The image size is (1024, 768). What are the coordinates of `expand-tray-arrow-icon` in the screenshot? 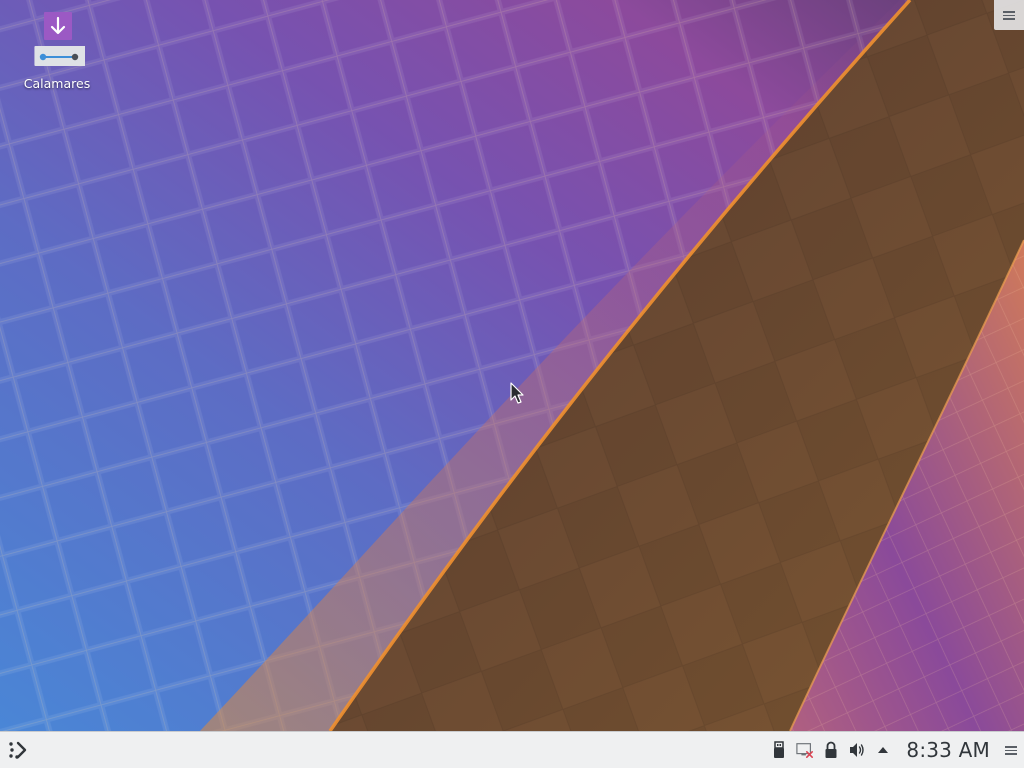 It's located at (883, 750).